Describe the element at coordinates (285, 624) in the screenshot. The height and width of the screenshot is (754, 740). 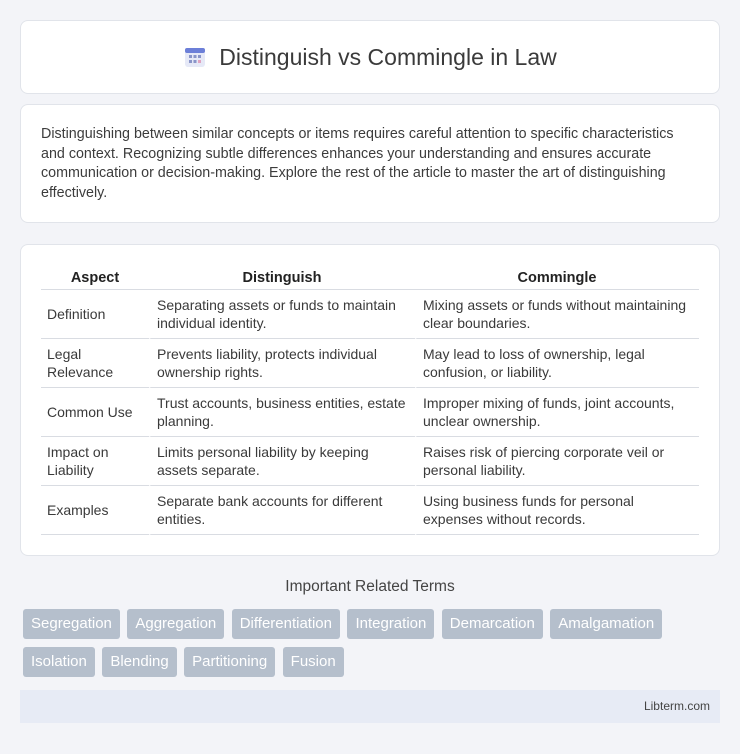
I see `related-term-tag: Differentiation` at that location.